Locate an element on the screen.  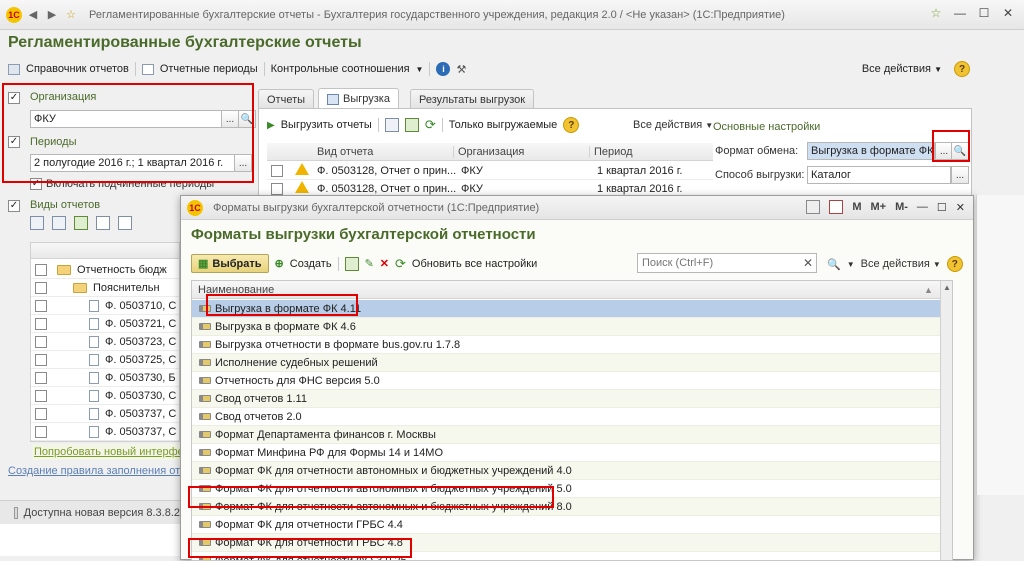
memory-button: M is located at coordinates (856, 207).